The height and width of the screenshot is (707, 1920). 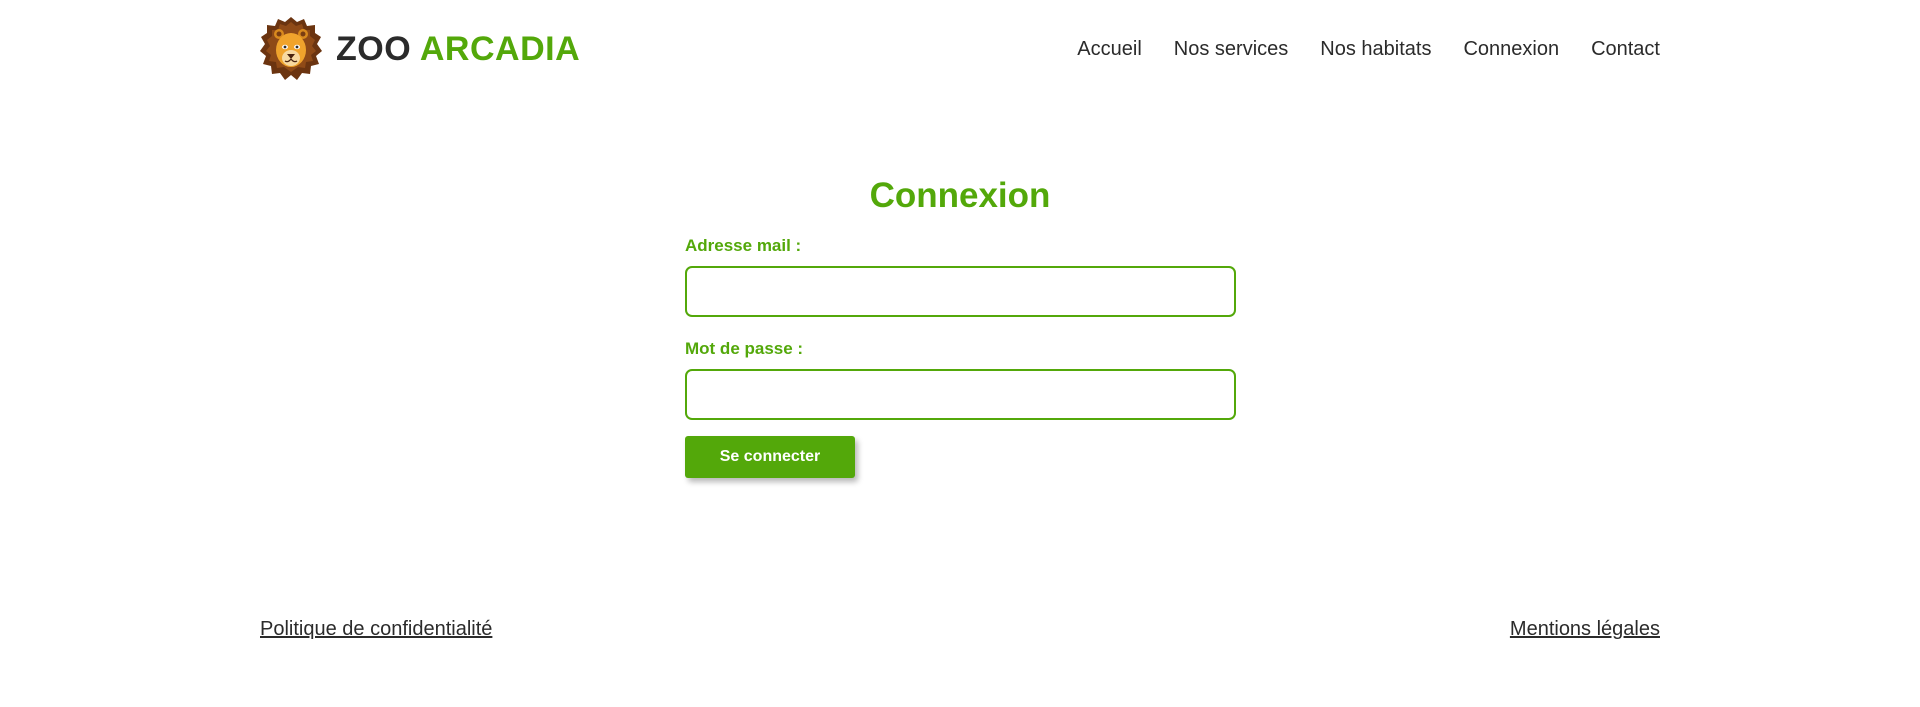 I want to click on nav-item-accueil: Accueil, so click(x=1109, y=49).